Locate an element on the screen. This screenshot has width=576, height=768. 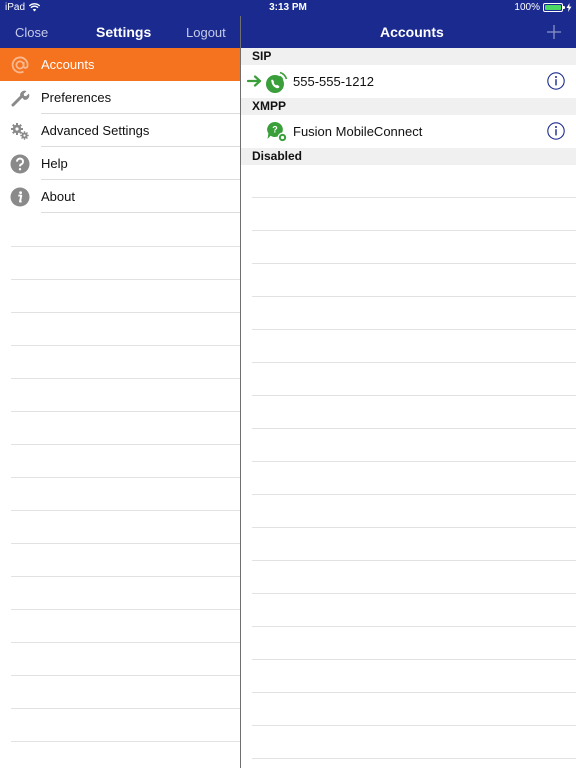
question-icon is located at coordinates (20, 164).